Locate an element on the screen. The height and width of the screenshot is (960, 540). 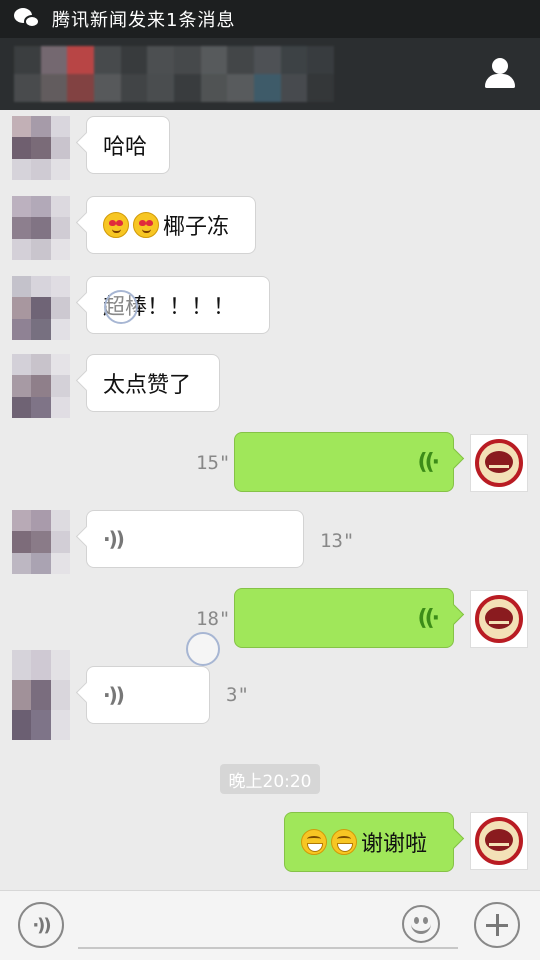
emoji-picker-button is located at coordinates (421, 924).